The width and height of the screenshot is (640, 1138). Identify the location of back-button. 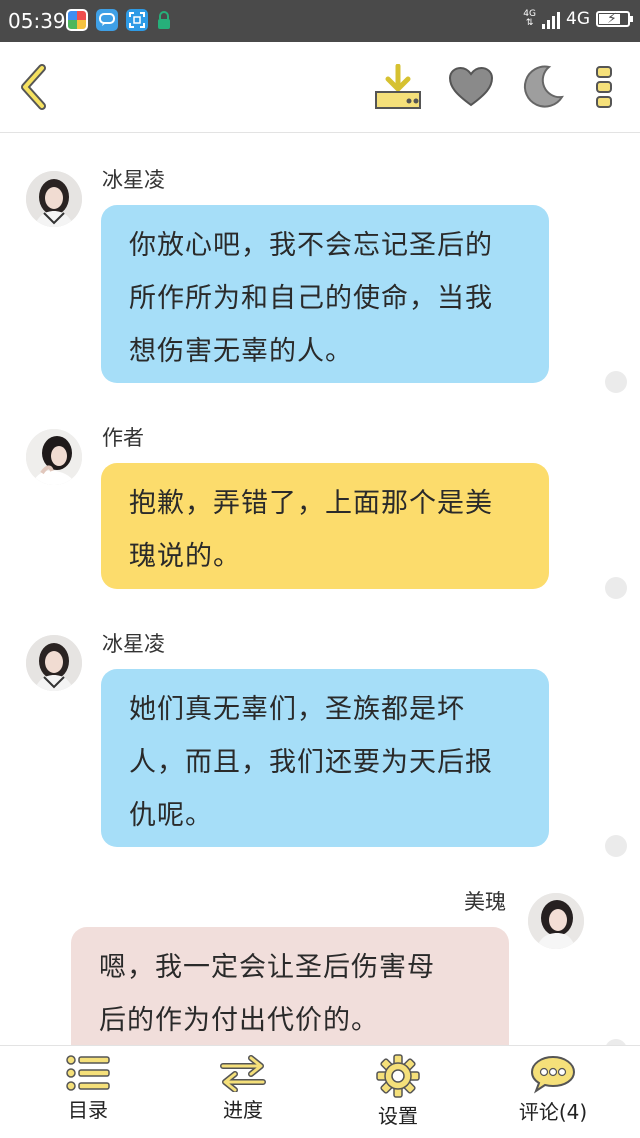
(33, 87).